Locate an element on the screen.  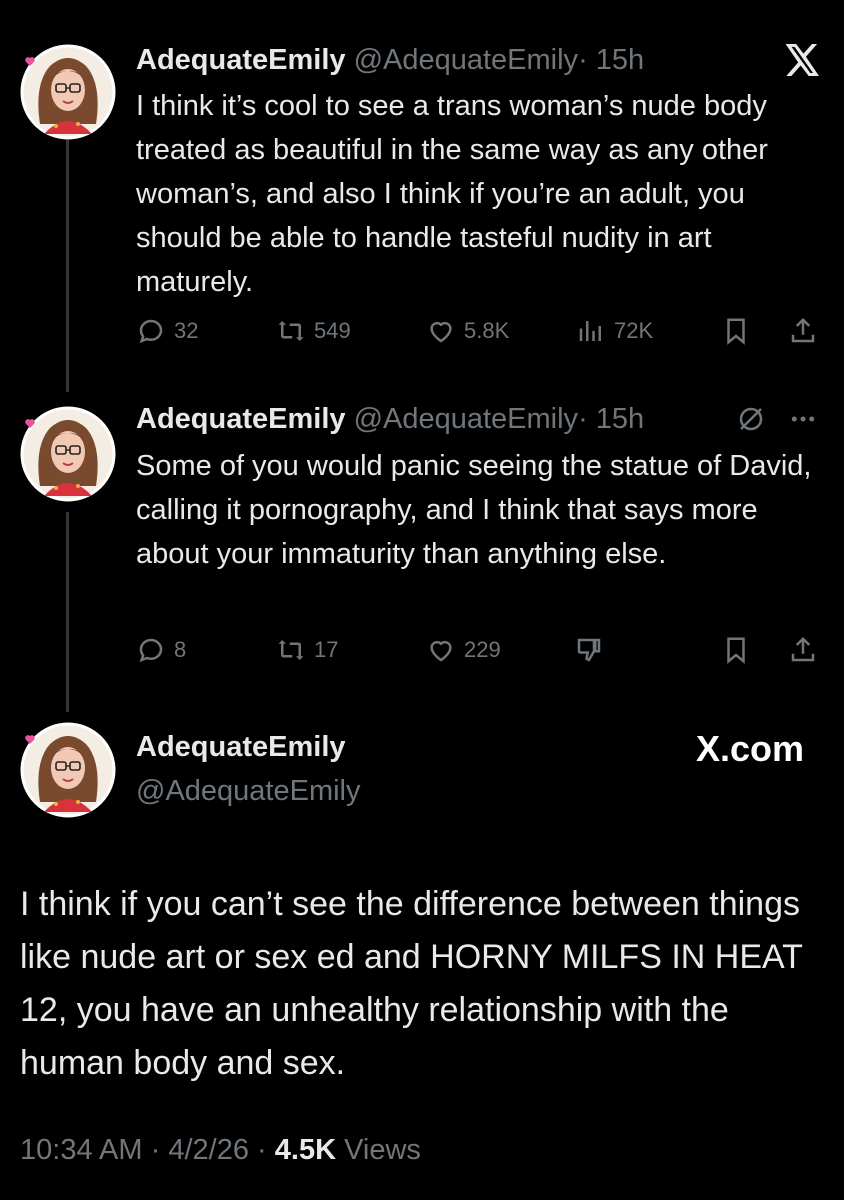
views-button: 72K is located at coordinates (614, 331).